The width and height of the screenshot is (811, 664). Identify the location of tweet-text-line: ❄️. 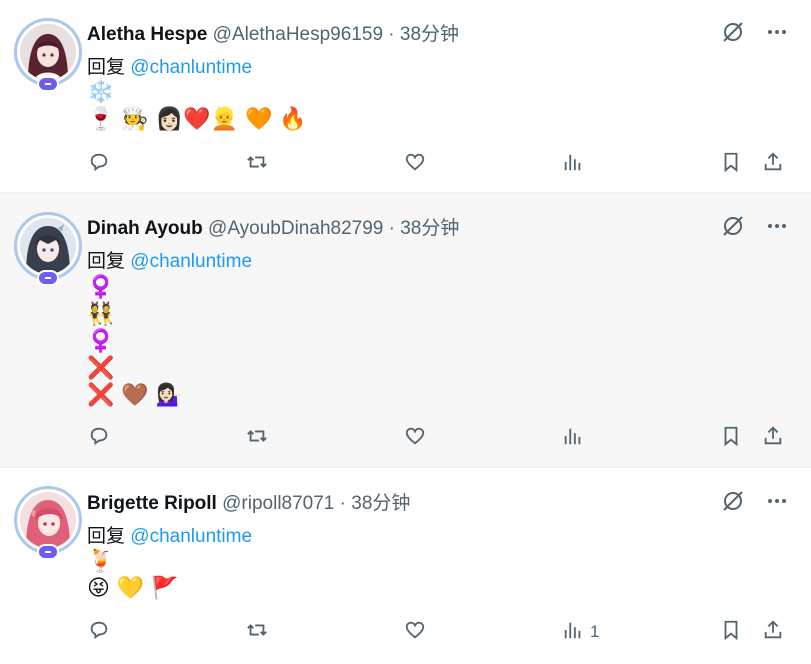
(101, 92).